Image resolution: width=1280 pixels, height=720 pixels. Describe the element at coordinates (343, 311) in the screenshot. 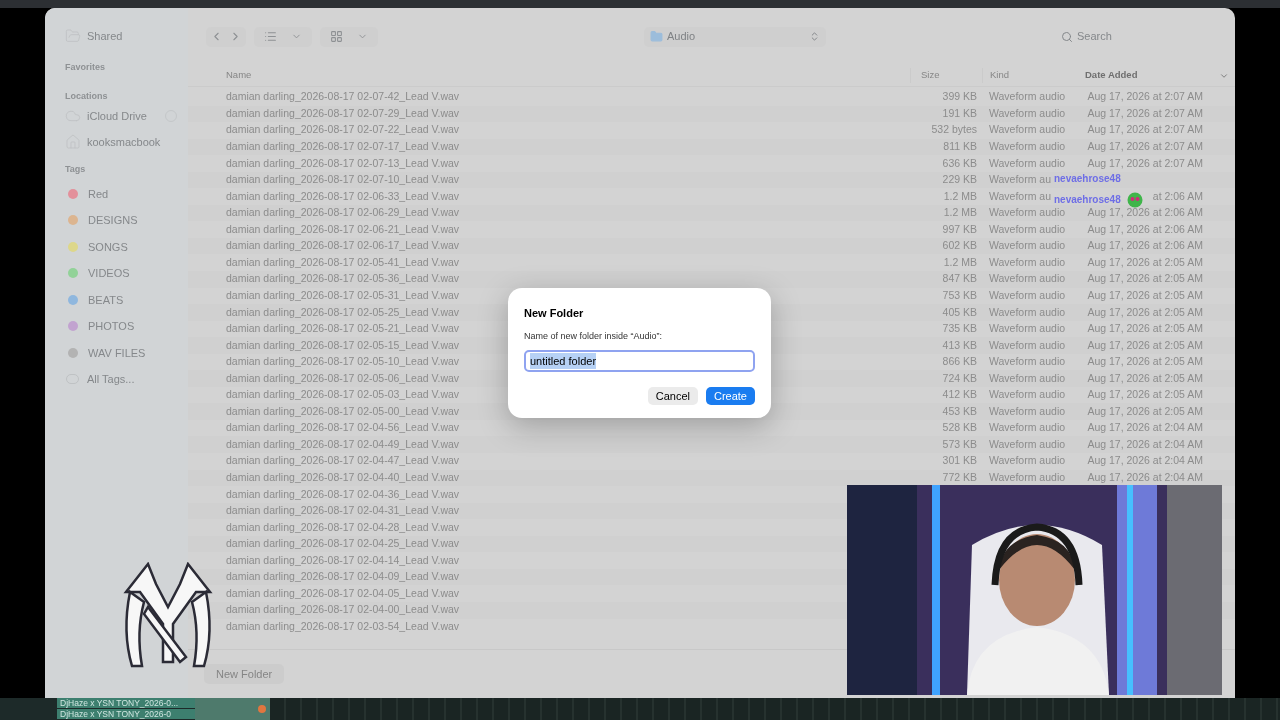

I see `table-cell: damian darling_2026-08-17 02-05-25_Lead V.wav` at that location.